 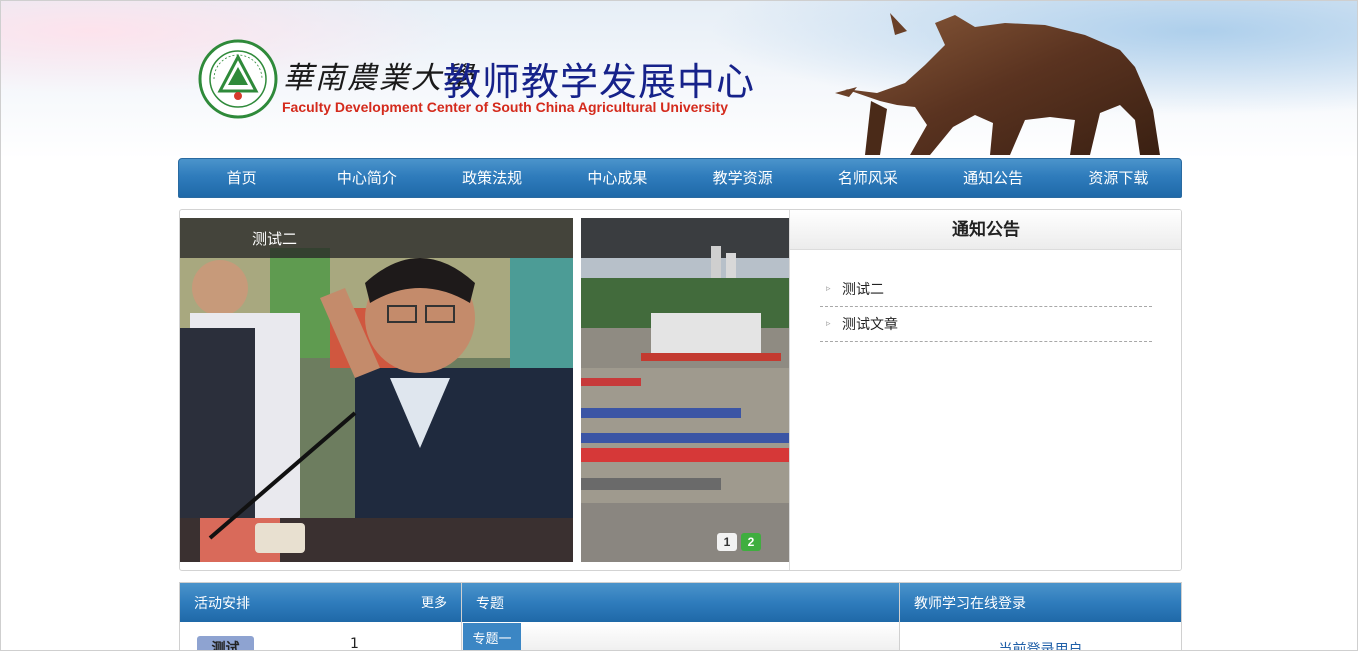 I want to click on slide-dot-1: 1, so click(x=727, y=542).